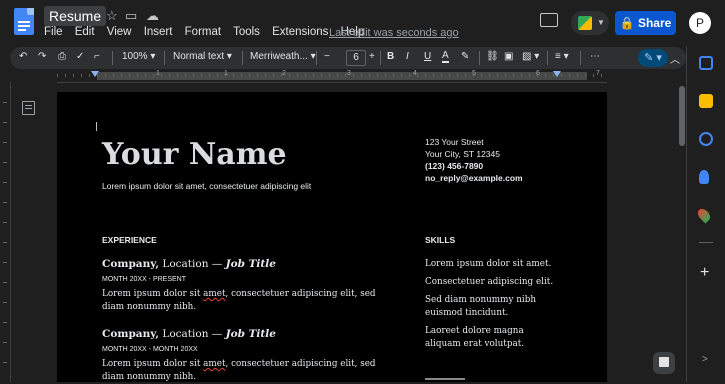 The image size is (725, 384). Describe the element at coordinates (129, 240) in the screenshot. I see `experience-heading: EXPERIENCE` at that location.